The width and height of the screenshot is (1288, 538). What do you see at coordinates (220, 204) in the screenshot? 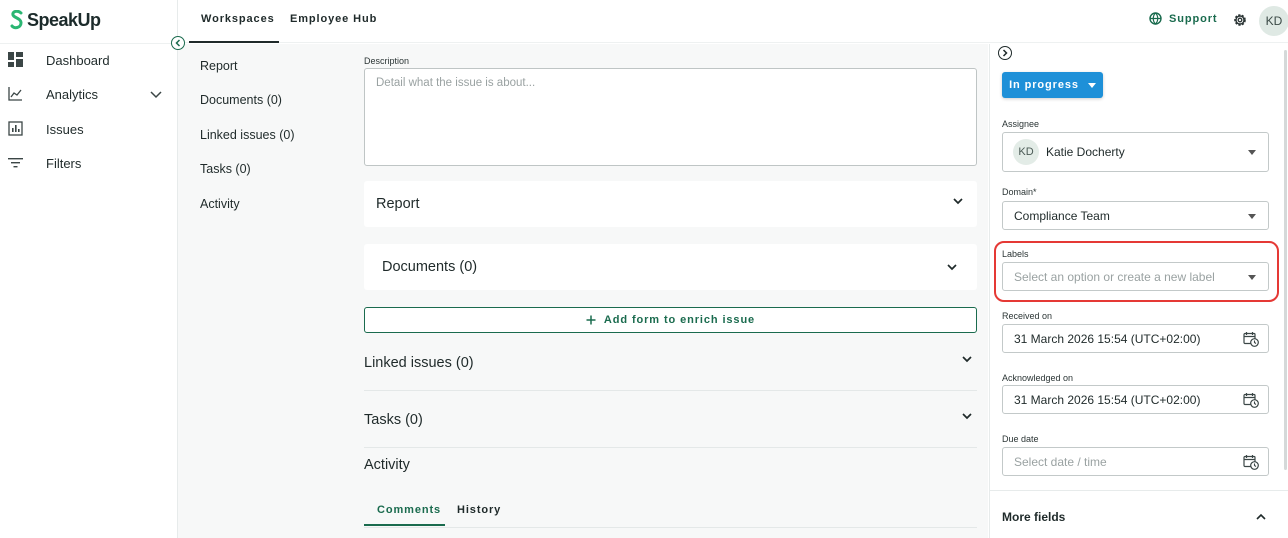
I see `section-nav-activity: Activity` at bounding box center [220, 204].